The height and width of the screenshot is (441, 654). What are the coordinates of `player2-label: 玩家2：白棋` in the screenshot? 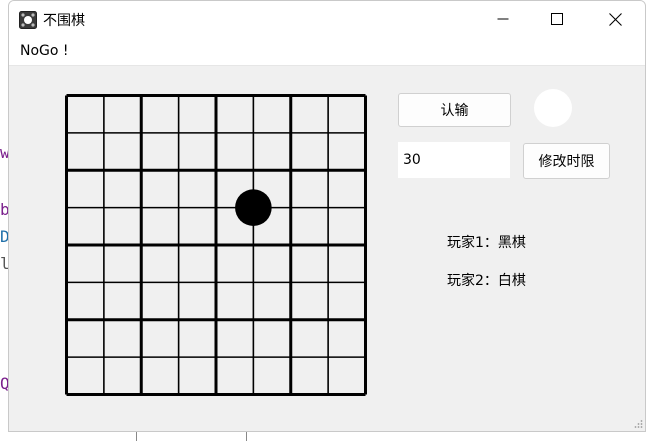 It's located at (486, 281).